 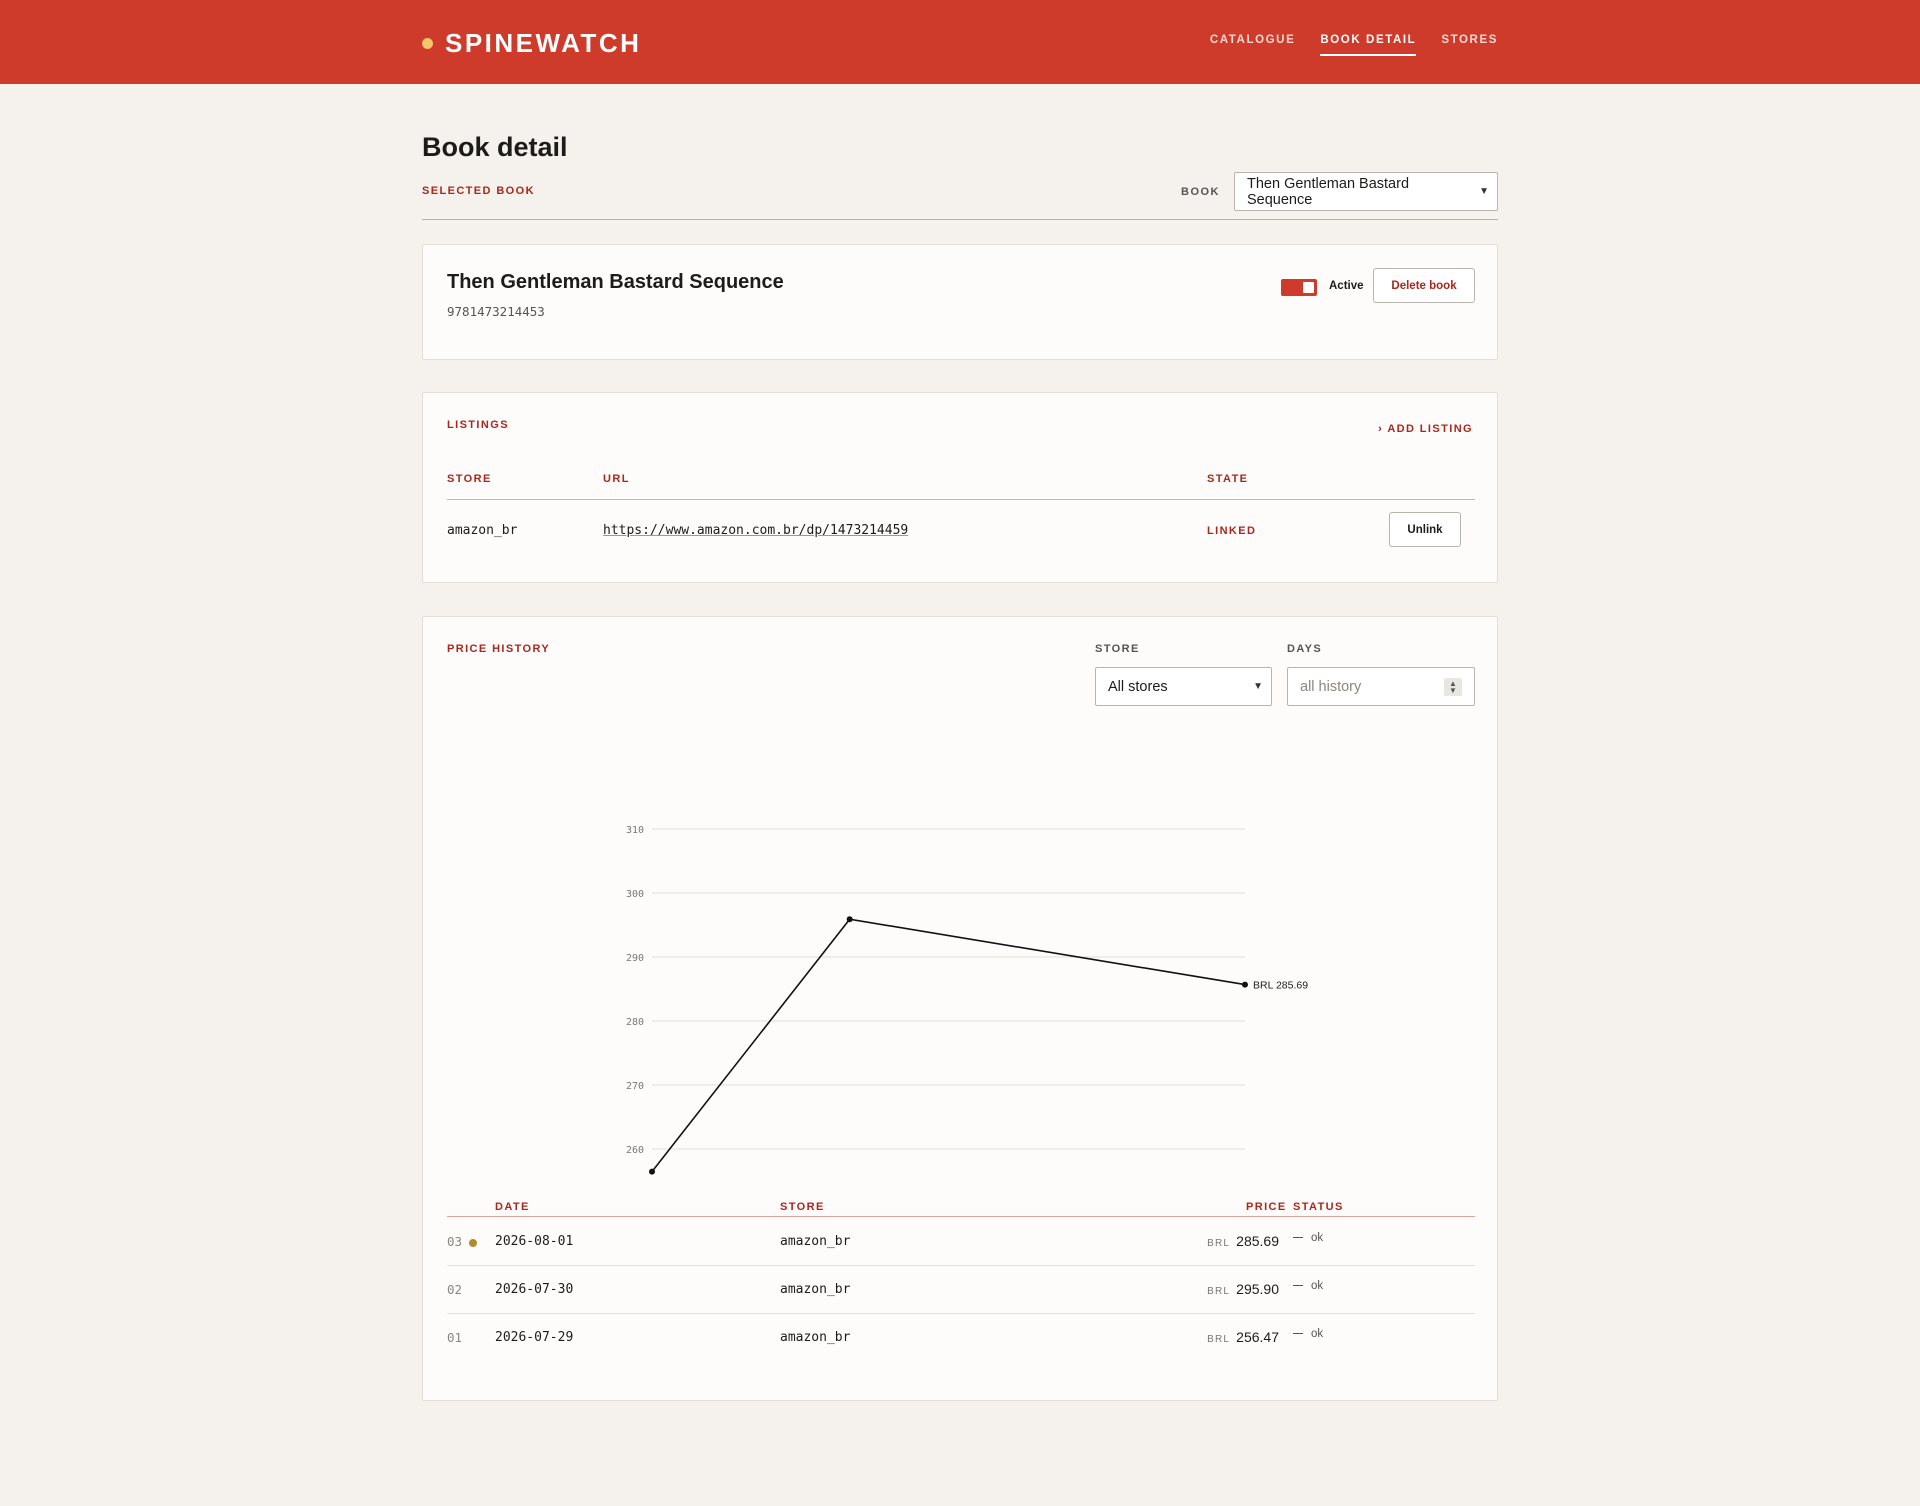 What do you see at coordinates (1368, 45) in the screenshot?
I see `nav-book-detail: BOOK DETAIL` at bounding box center [1368, 45].